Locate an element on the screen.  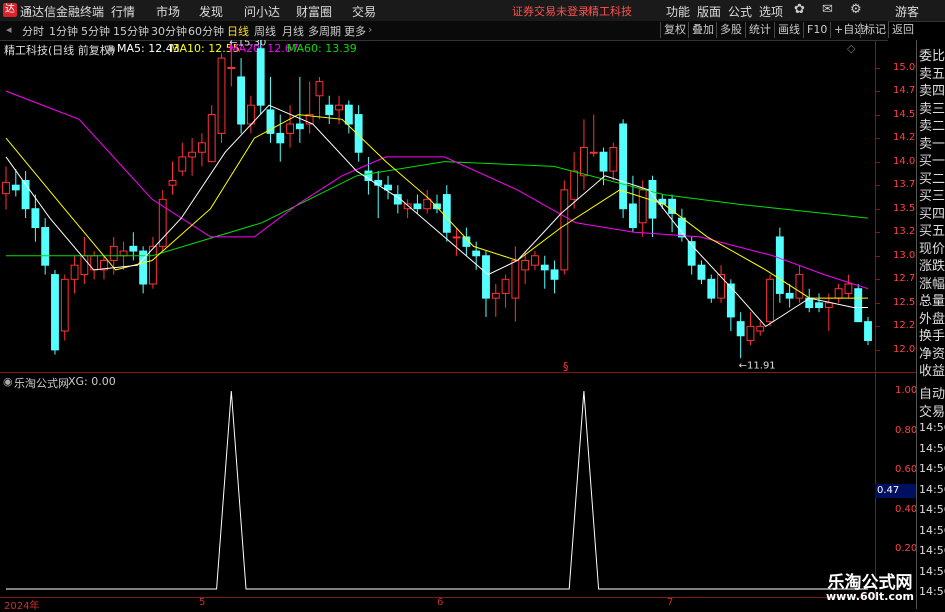
period-5min: 5分钟 is located at coordinates (95, 31).